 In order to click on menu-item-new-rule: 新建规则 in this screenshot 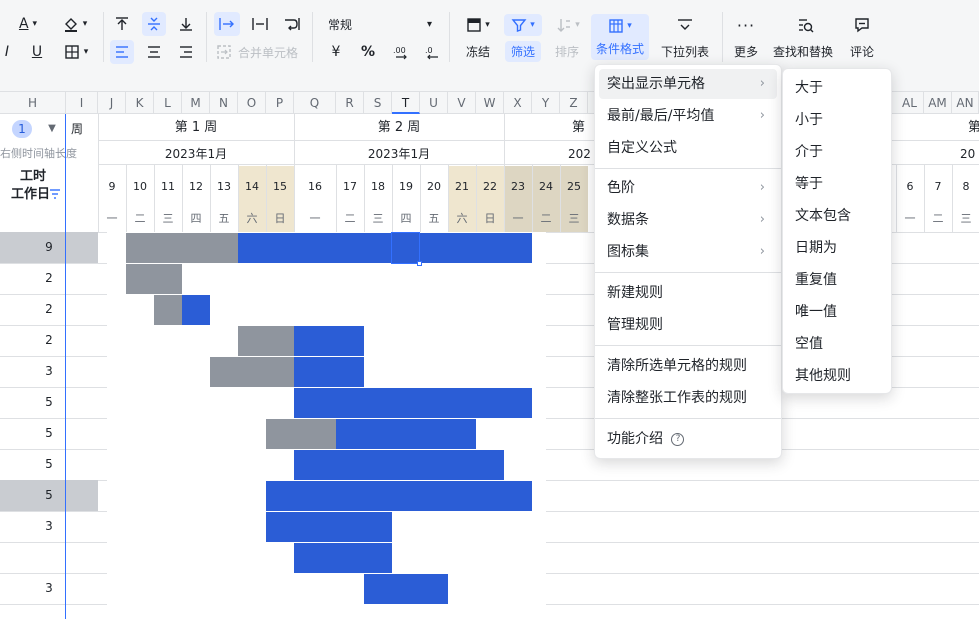, I will do `click(688, 293)`.